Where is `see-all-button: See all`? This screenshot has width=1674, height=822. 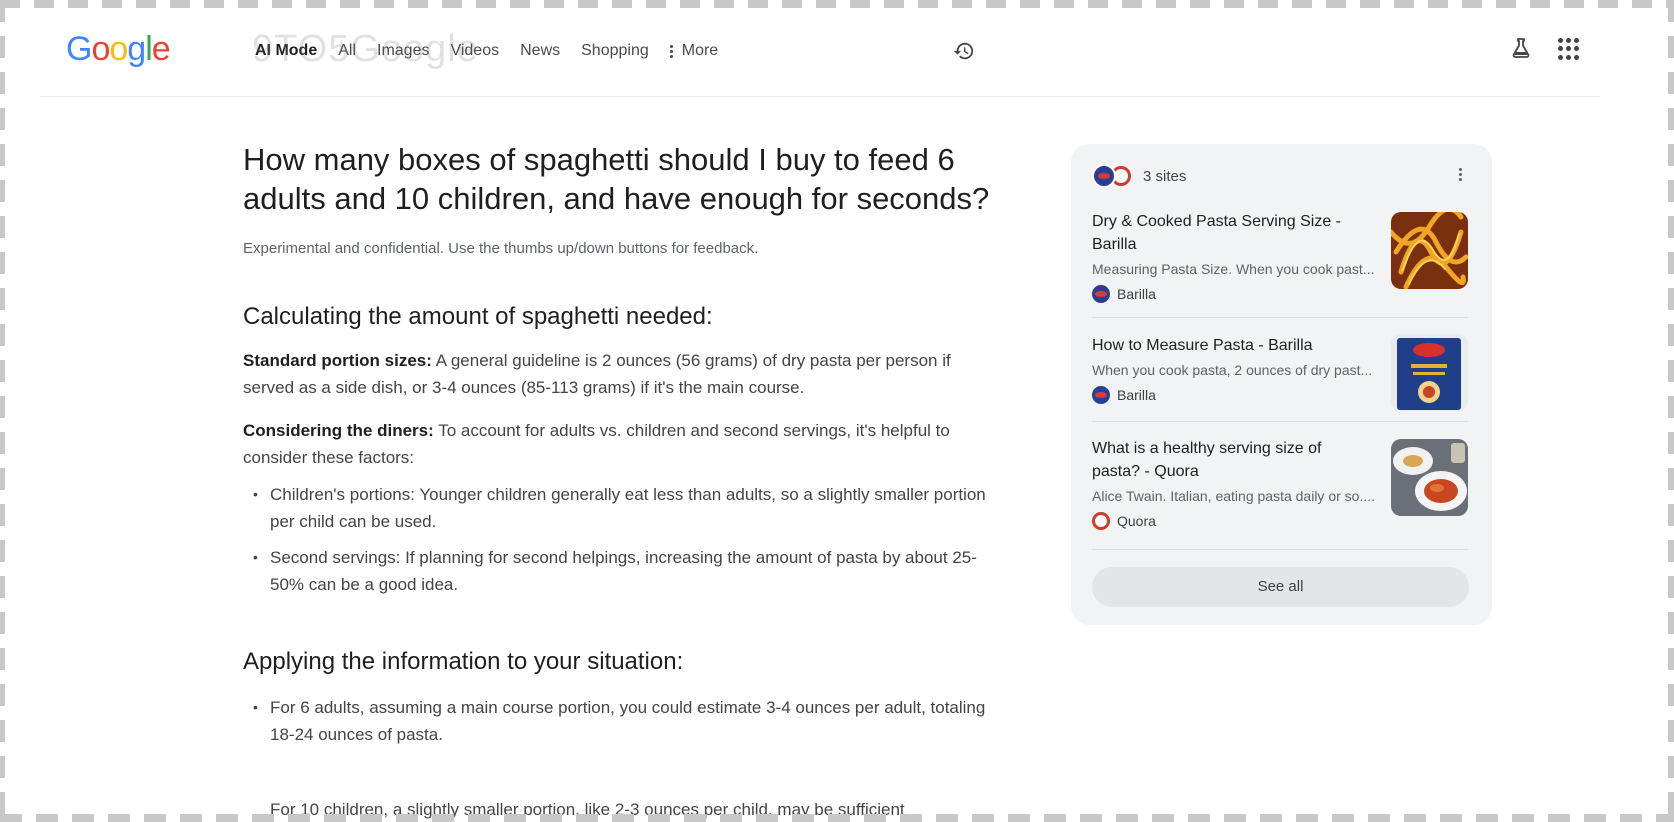
see-all-button: See all is located at coordinates (1280, 587).